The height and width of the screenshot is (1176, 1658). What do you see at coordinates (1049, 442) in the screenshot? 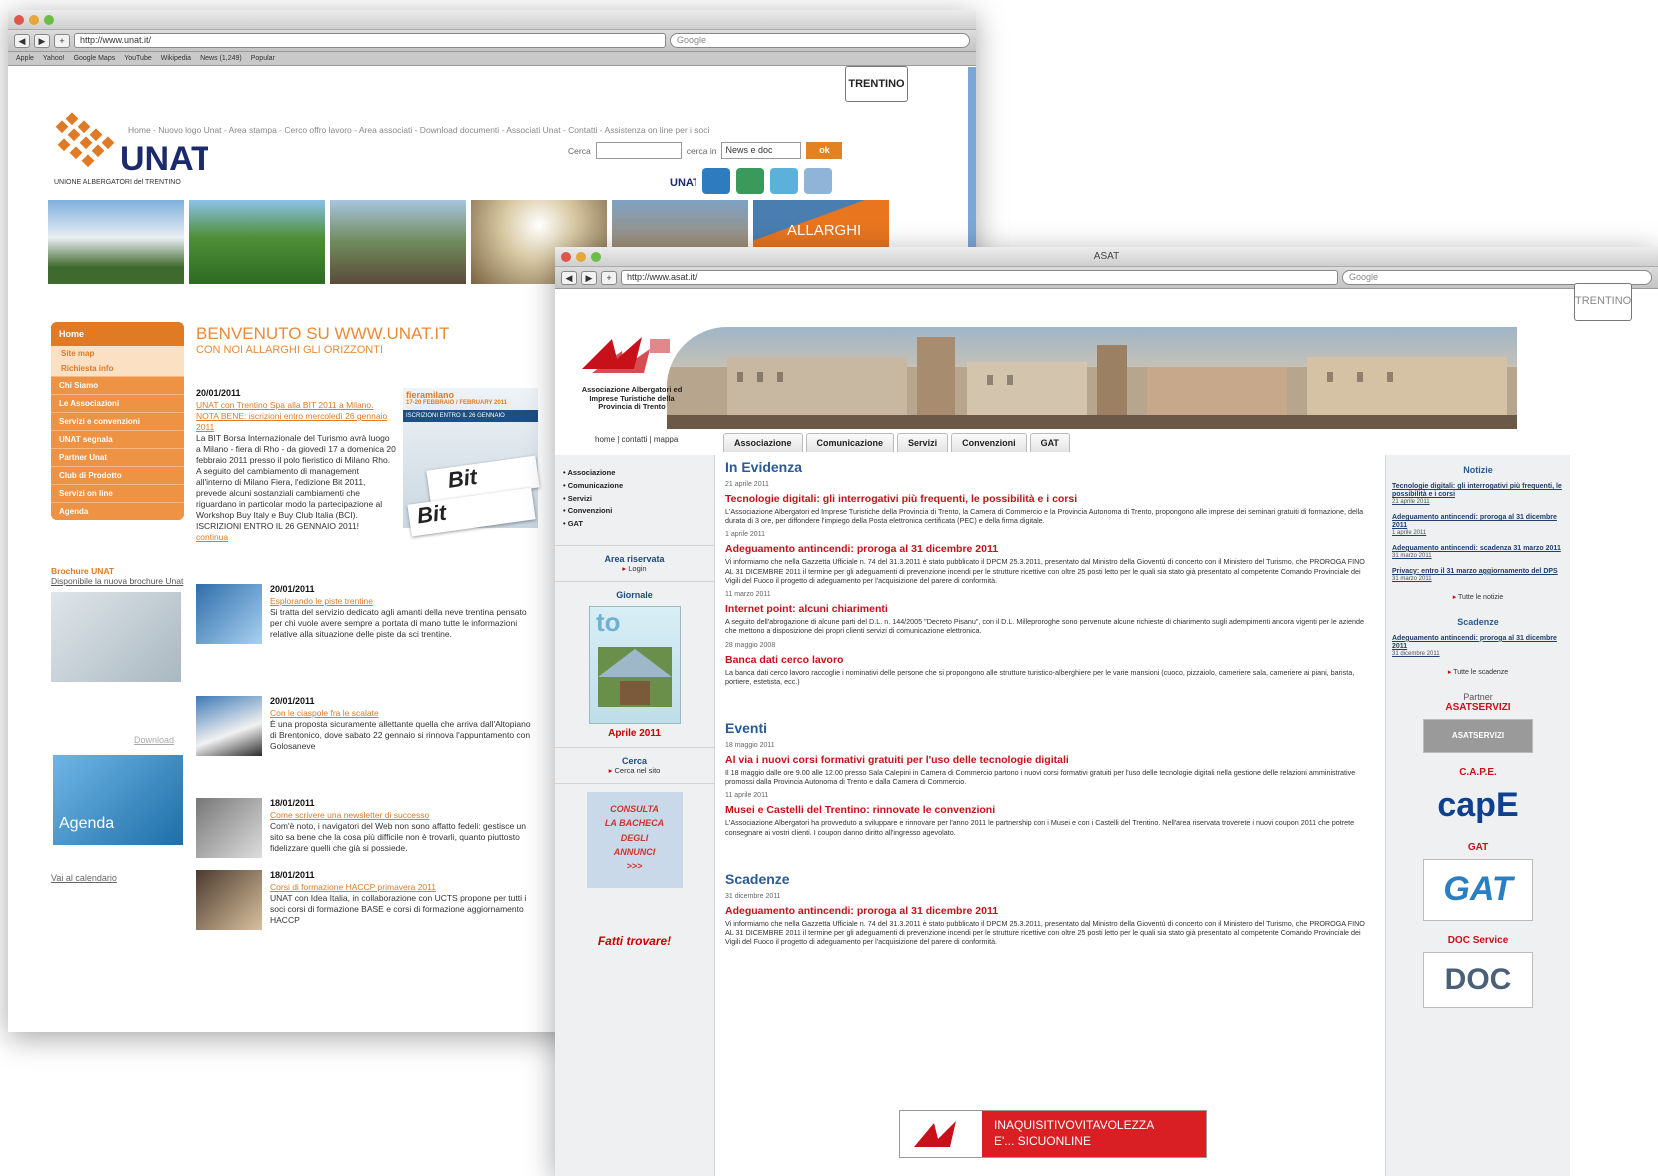
I see `tab-gat: GAT` at bounding box center [1049, 442].